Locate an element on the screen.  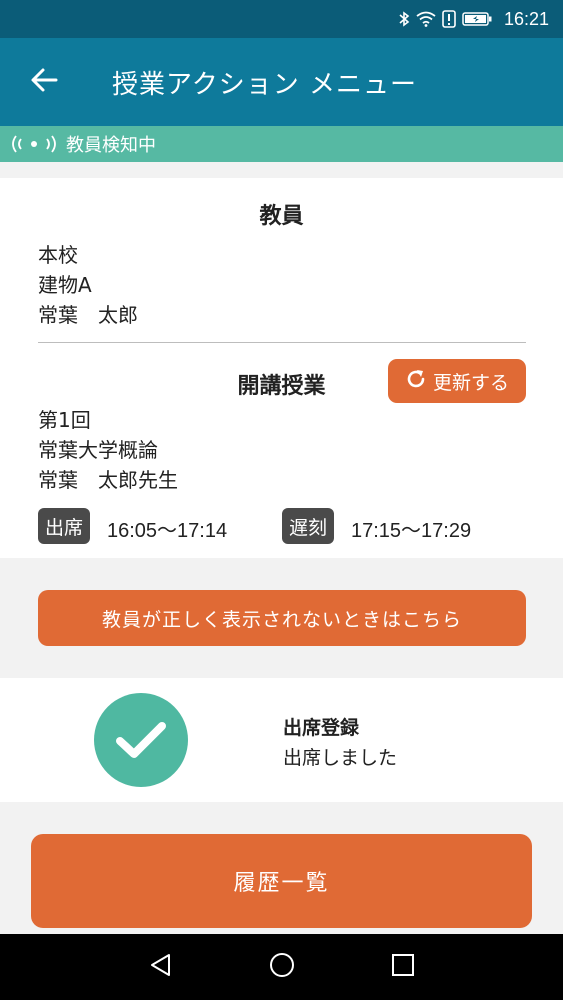
teacher-not-shown-help-button: 教員が正しく表示されないときはこちら is located at coordinates (282, 618).